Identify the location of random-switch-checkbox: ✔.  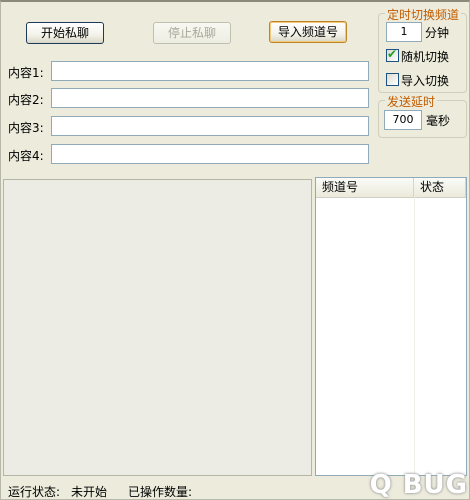
(392, 54).